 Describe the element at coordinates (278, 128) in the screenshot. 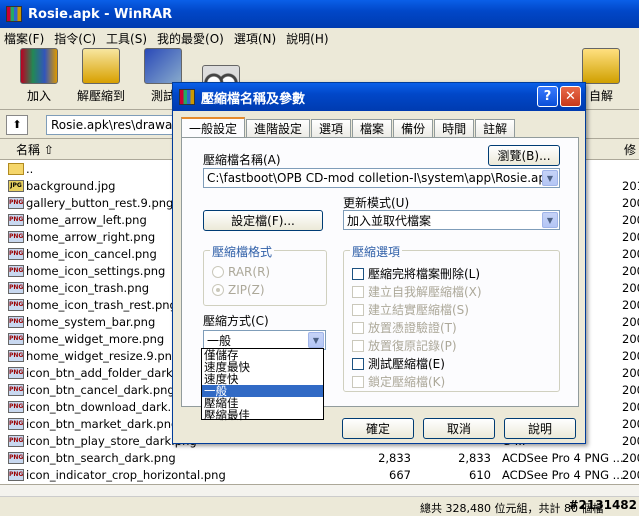

I see `tab-advanced: 進階設定` at that location.